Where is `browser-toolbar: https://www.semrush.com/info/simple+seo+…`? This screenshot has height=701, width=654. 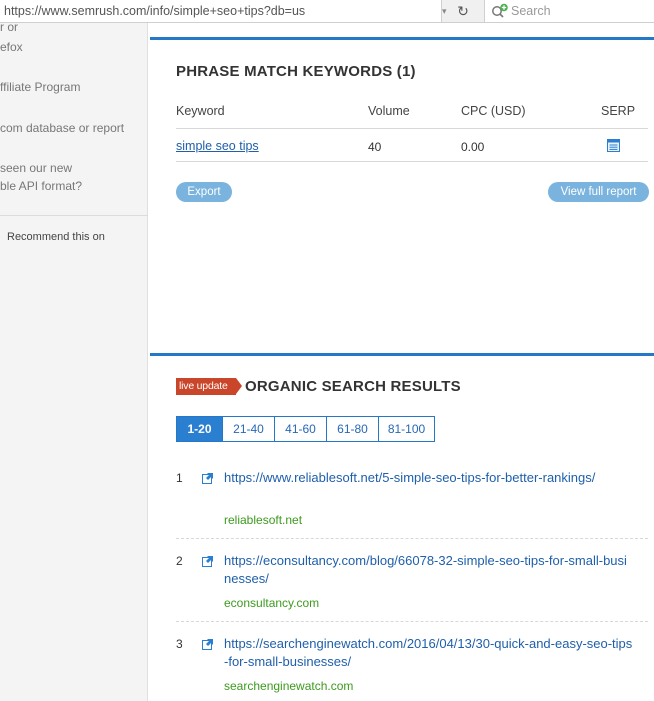 browser-toolbar: https://www.semrush.com/info/simple+seo+… is located at coordinates (327, 11).